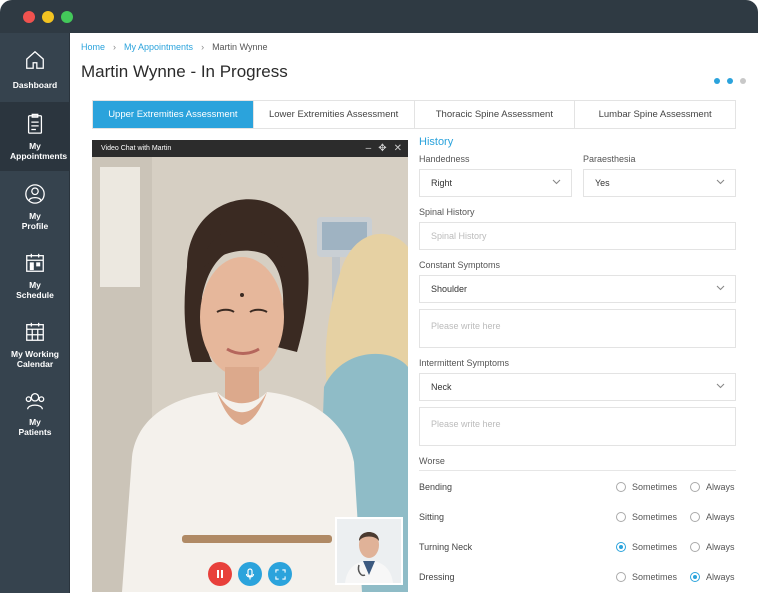 Image resolution: width=758 pixels, height=593 pixels. What do you see at coordinates (173, 114) in the screenshot?
I see `tab-upper-extremities: Upper Extremities Assessment` at bounding box center [173, 114].